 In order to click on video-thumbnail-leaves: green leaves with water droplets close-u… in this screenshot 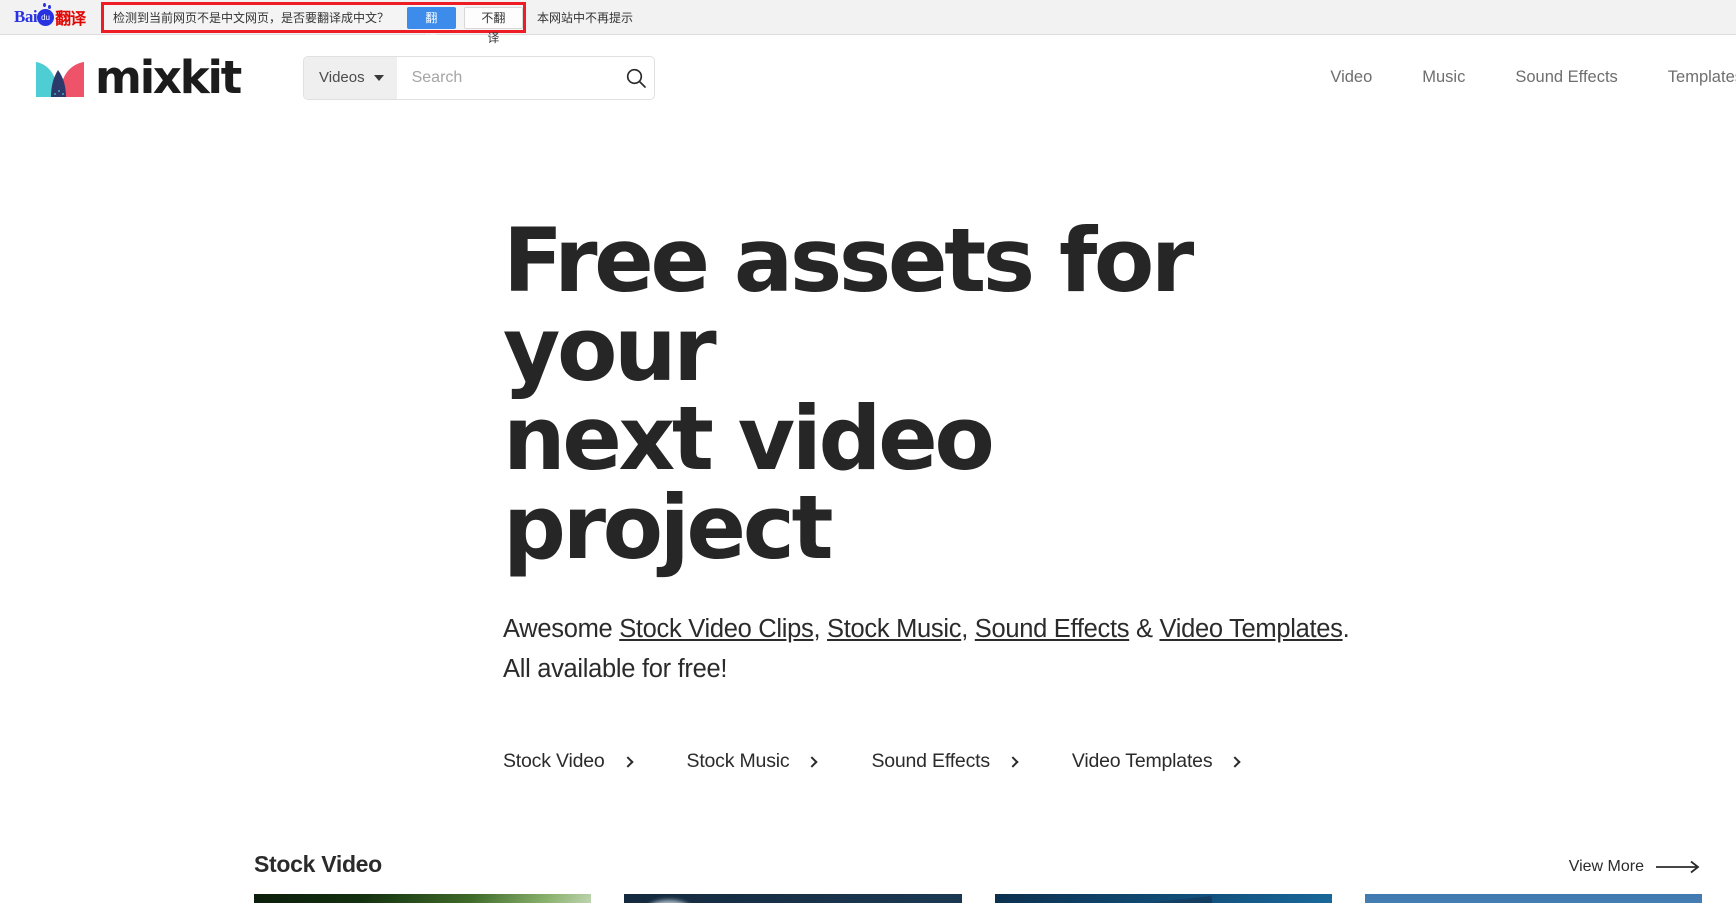, I will do `click(423, 898)`.